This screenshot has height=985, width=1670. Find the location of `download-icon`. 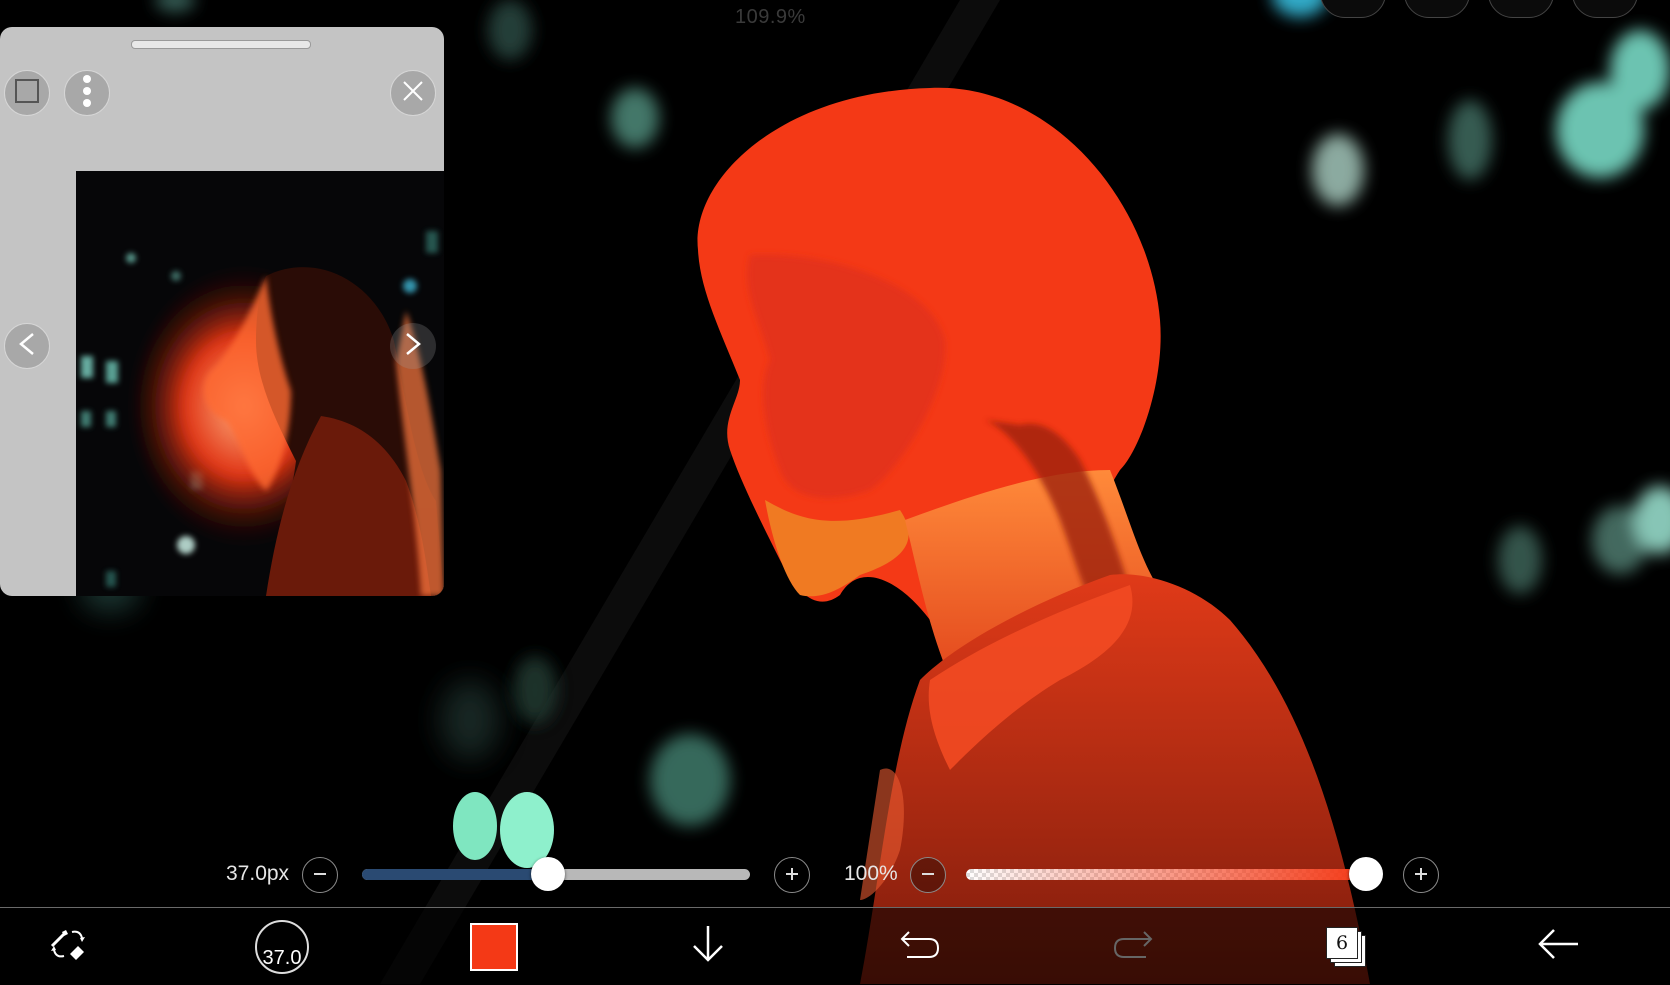

download-icon is located at coordinates (708, 946).